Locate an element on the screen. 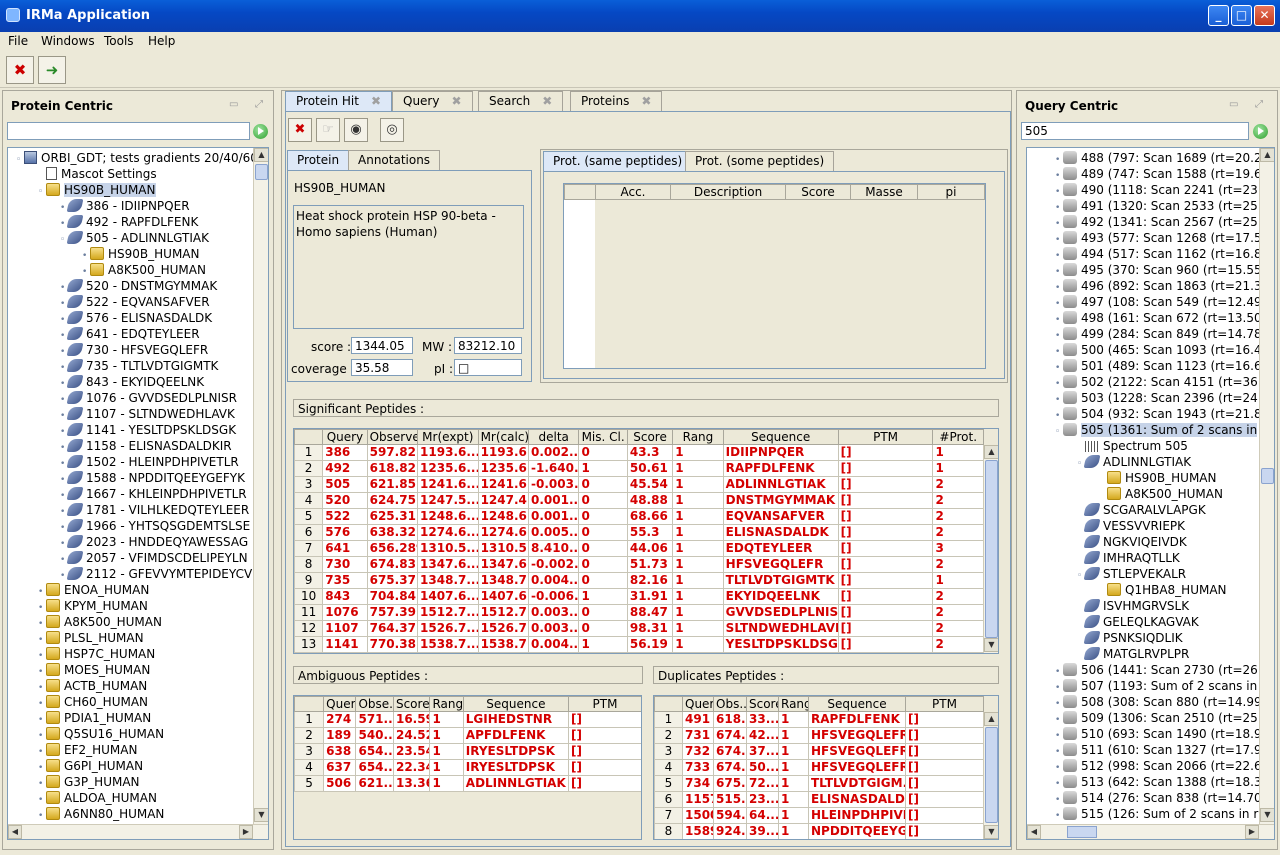 Image resolution: width=1280 pixels, height=855 pixels. tree-node: • 520 - DNSTMGYMMAK is located at coordinates (138, 286).